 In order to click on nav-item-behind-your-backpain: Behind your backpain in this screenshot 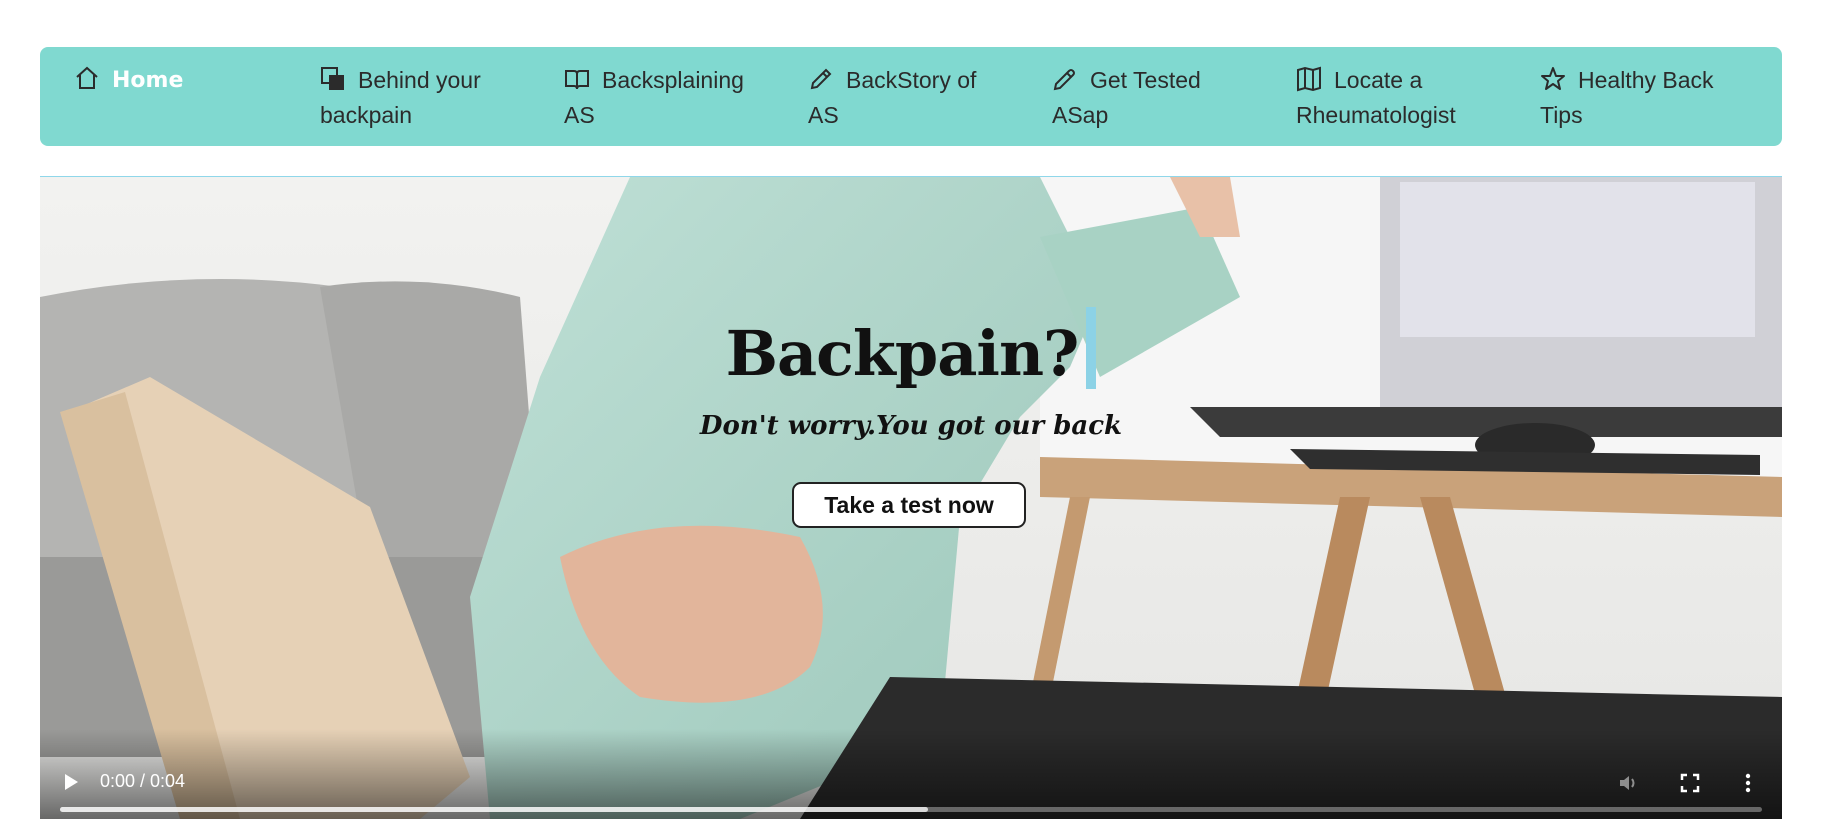, I will do `click(420, 98)`.